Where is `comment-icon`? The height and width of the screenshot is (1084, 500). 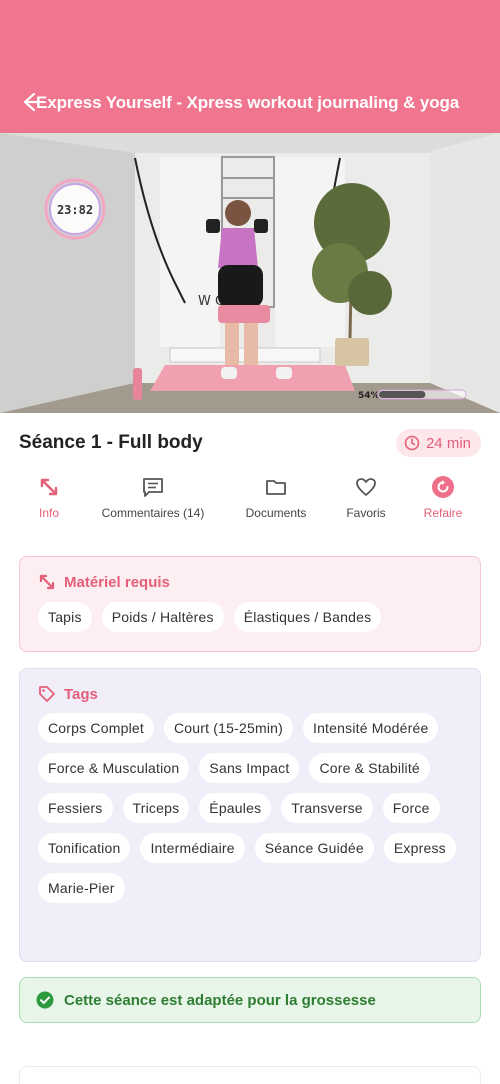
comment-icon is located at coordinates (153, 487).